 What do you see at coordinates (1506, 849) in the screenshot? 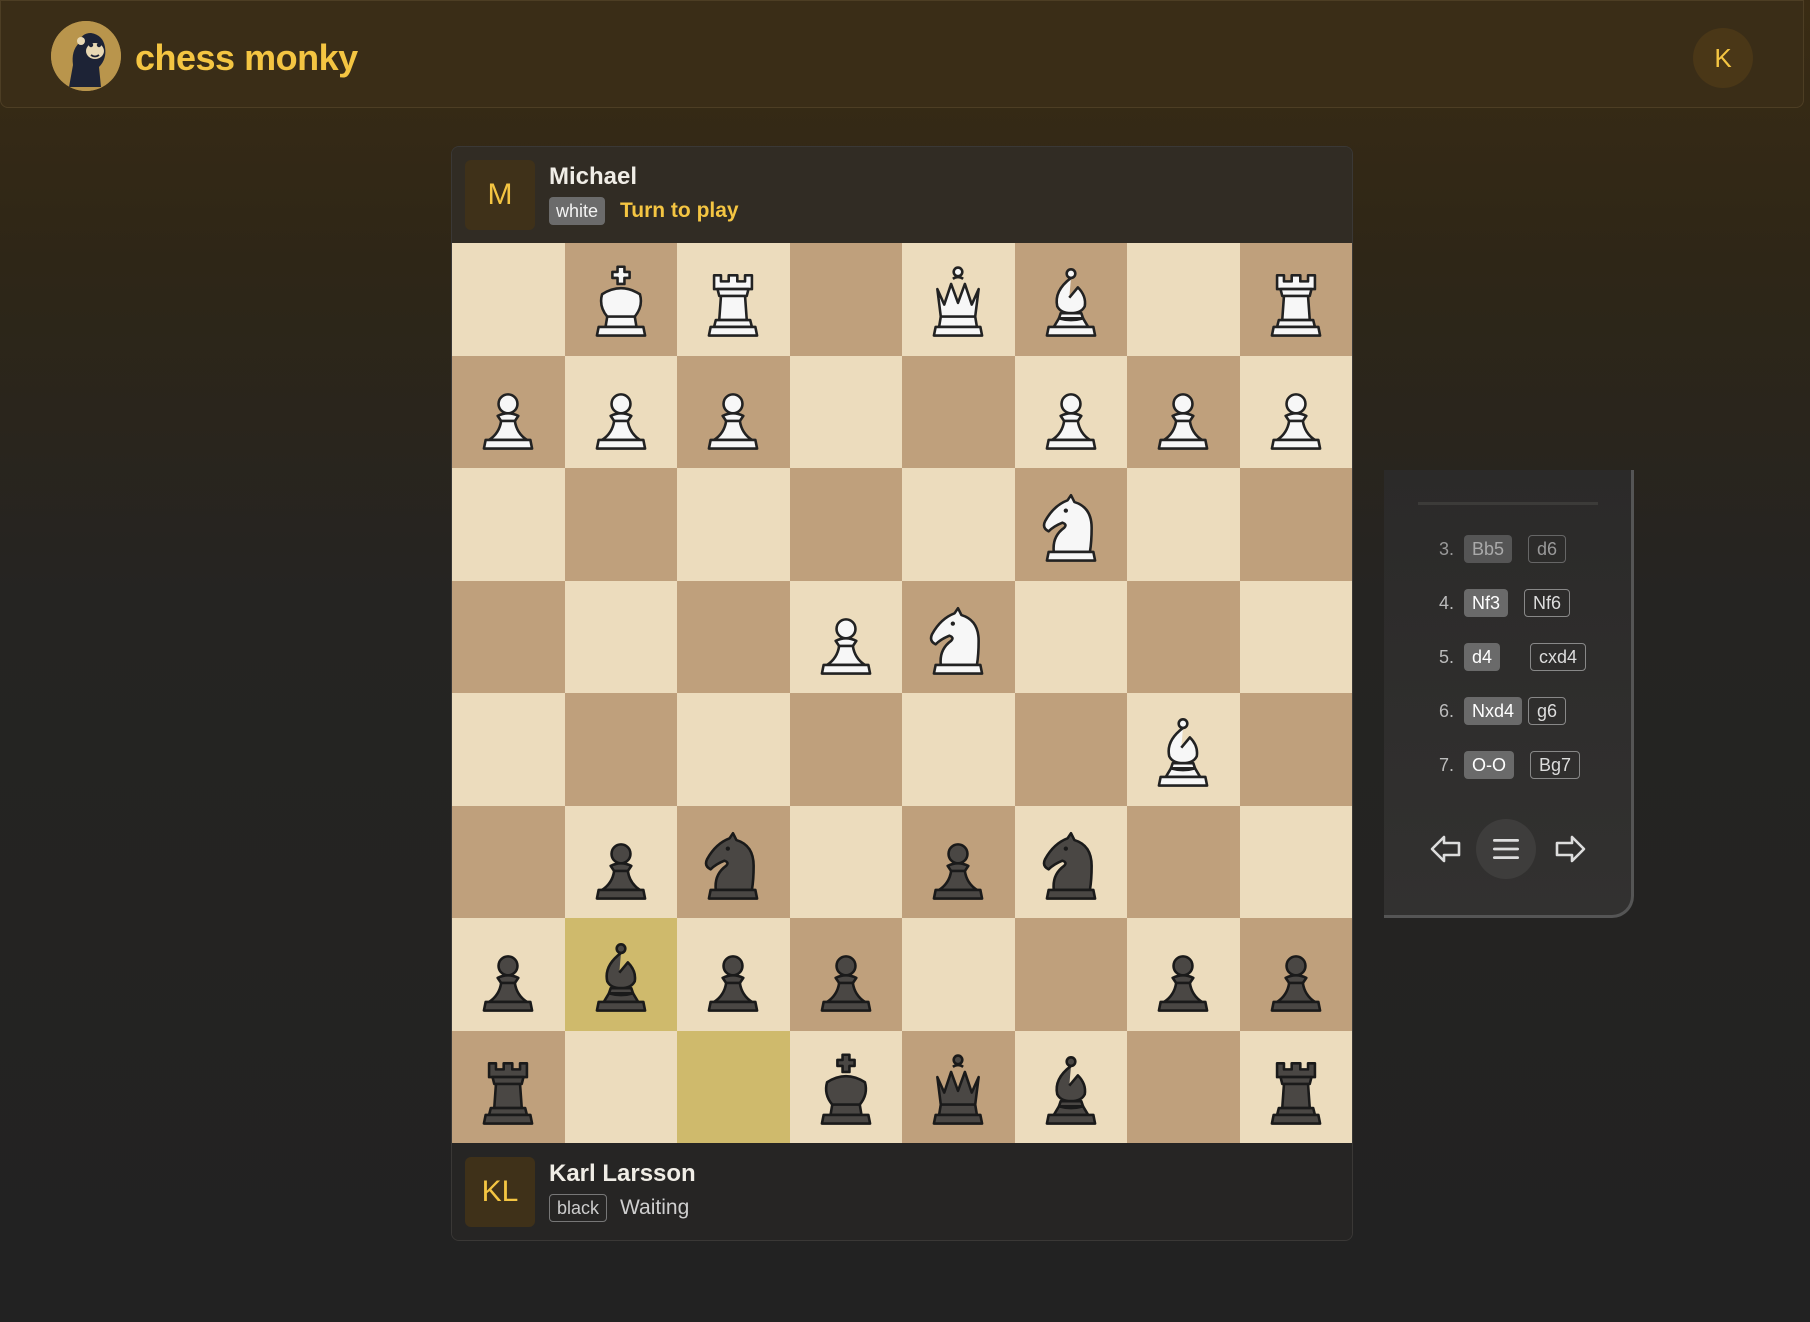
I see `move-menu-button` at bounding box center [1506, 849].